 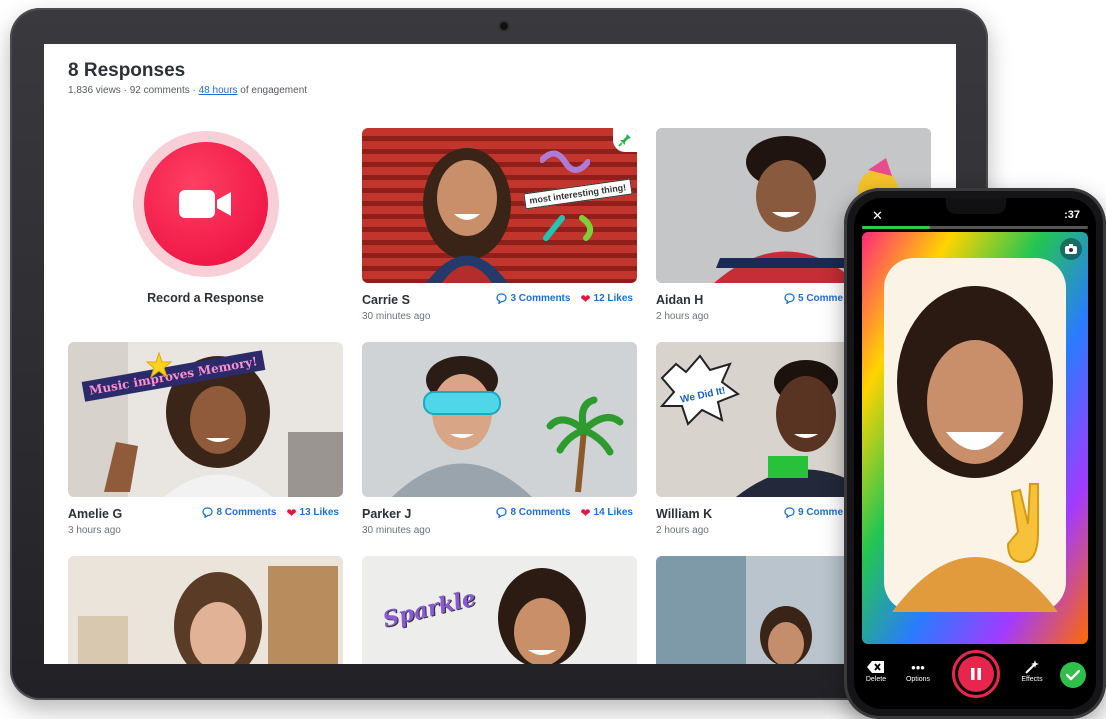 What do you see at coordinates (205, 298) in the screenshot?
I see `record-response-label: Record a Response` at bounding box center [205, 298].